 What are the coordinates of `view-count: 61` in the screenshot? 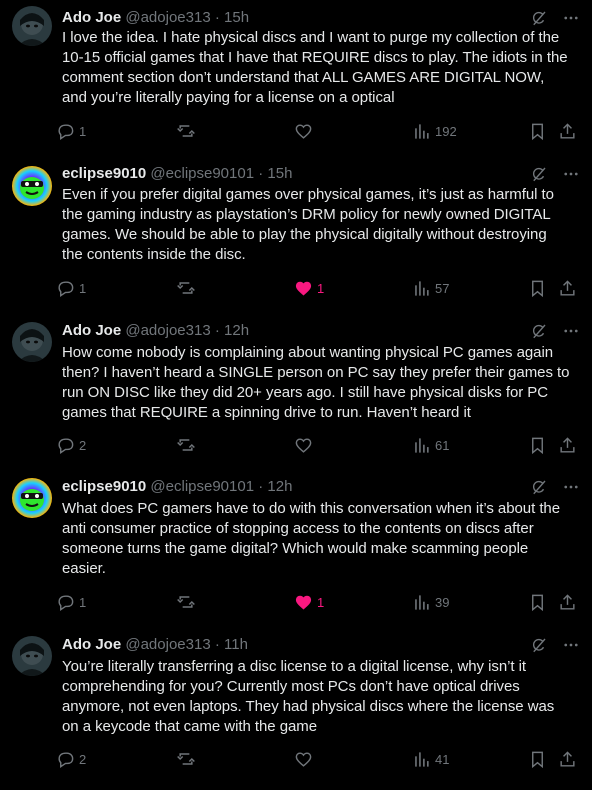 It's located at (442, 445).